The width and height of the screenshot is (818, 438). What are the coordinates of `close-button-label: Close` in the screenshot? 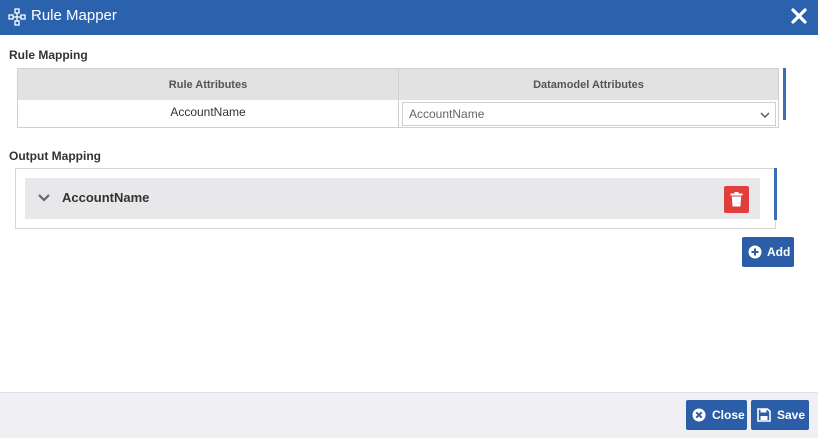 It's located at (728, 415).